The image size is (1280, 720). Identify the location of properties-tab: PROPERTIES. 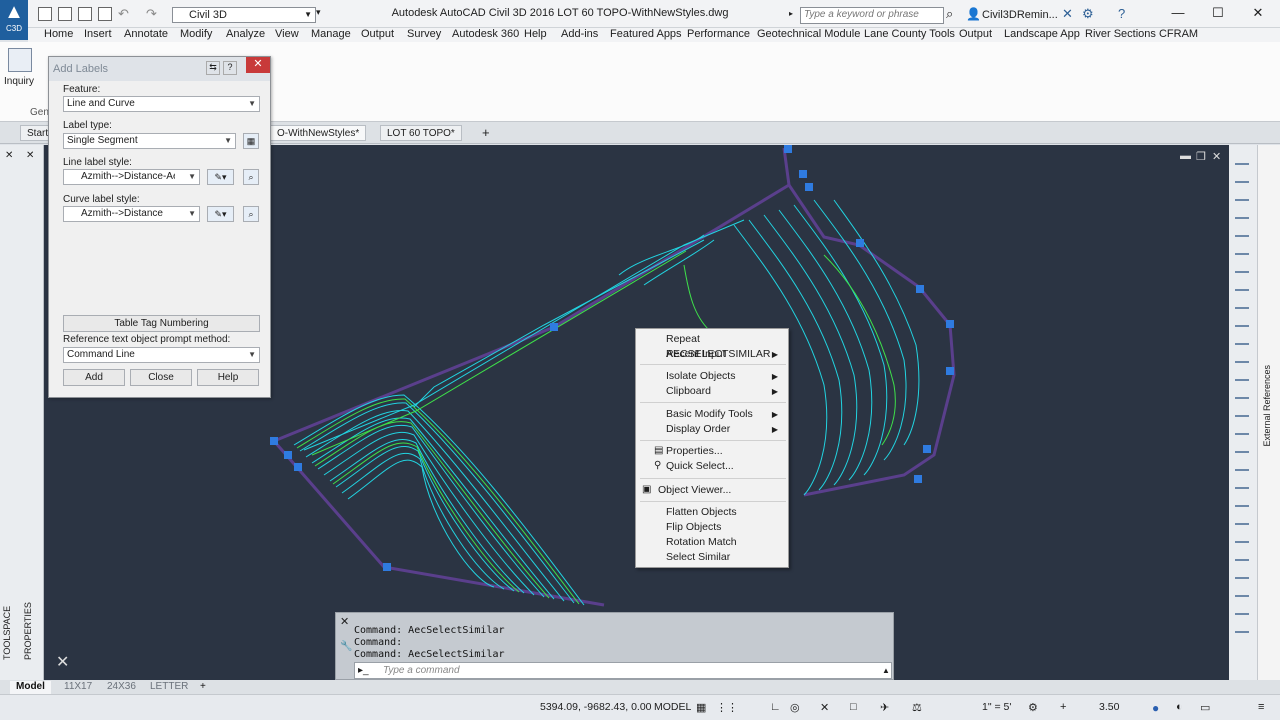
(31, 630).